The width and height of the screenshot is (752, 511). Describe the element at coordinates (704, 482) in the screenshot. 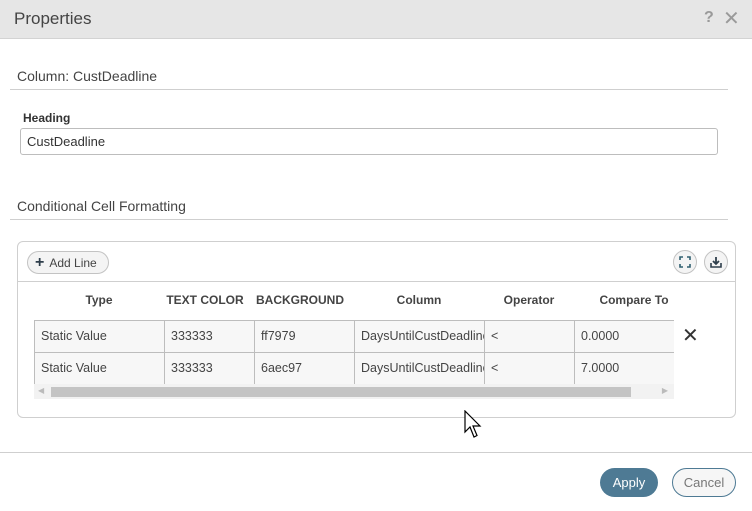

I see `cancel-button: Cancel` at that location.